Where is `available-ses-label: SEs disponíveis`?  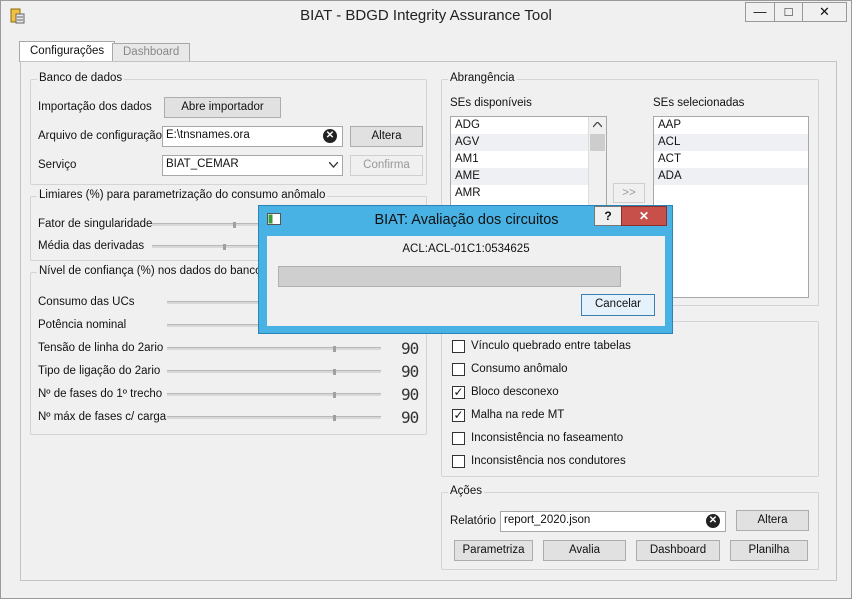
available-ses-label: SEs disponíveis is located at coordinates (491, 103).